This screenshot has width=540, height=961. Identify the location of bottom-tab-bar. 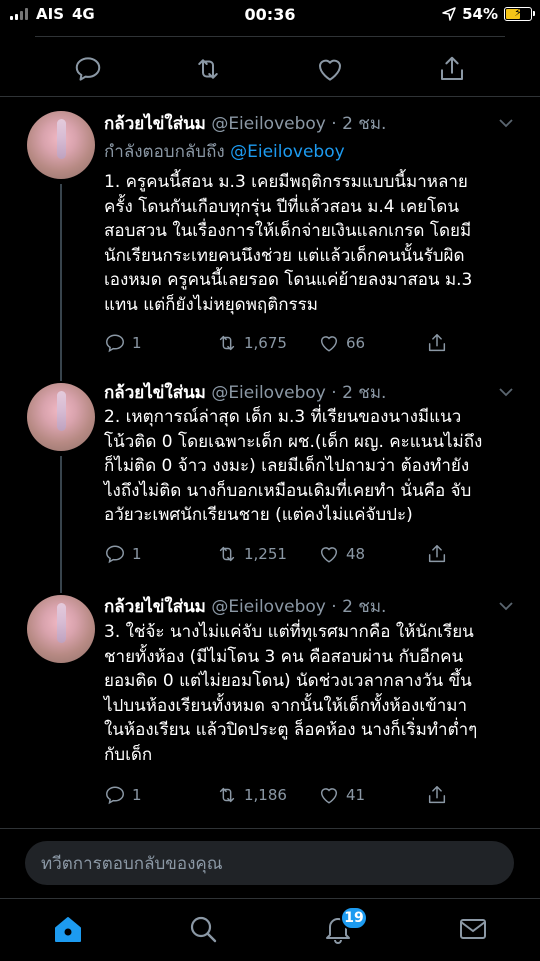
(270, 929).